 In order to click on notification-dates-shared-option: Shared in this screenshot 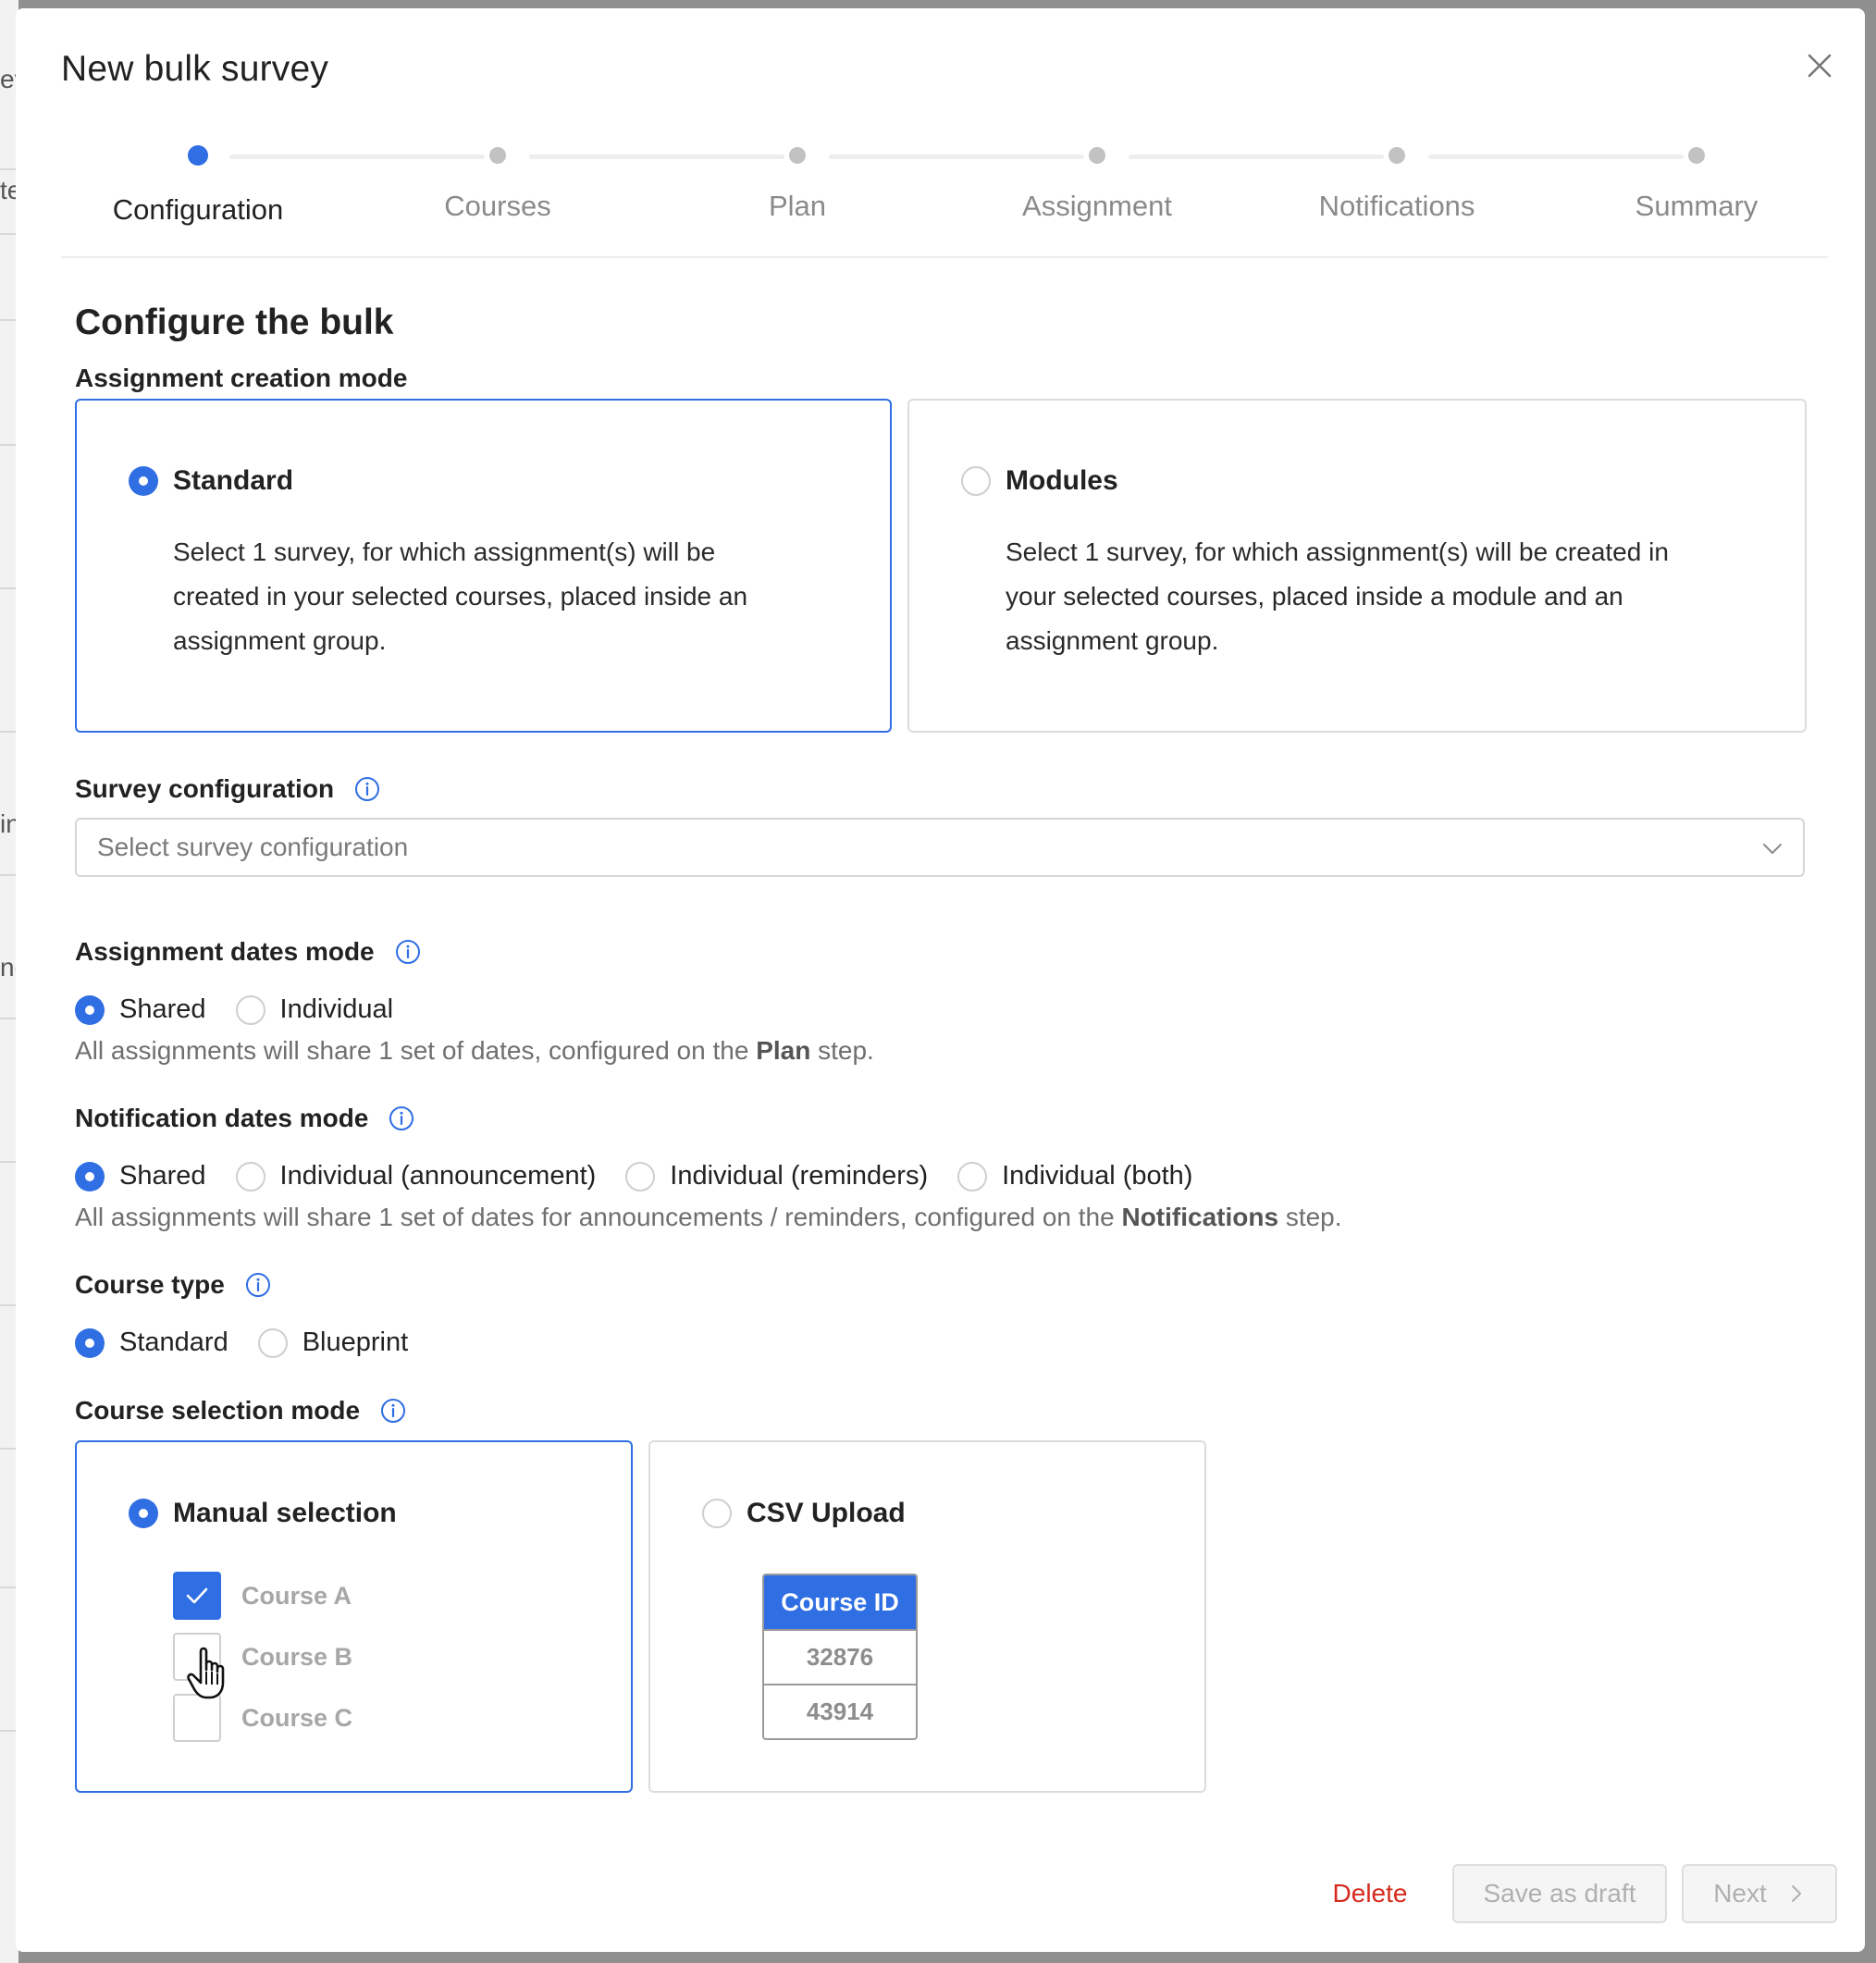, I will do `click(140, 1176)`.